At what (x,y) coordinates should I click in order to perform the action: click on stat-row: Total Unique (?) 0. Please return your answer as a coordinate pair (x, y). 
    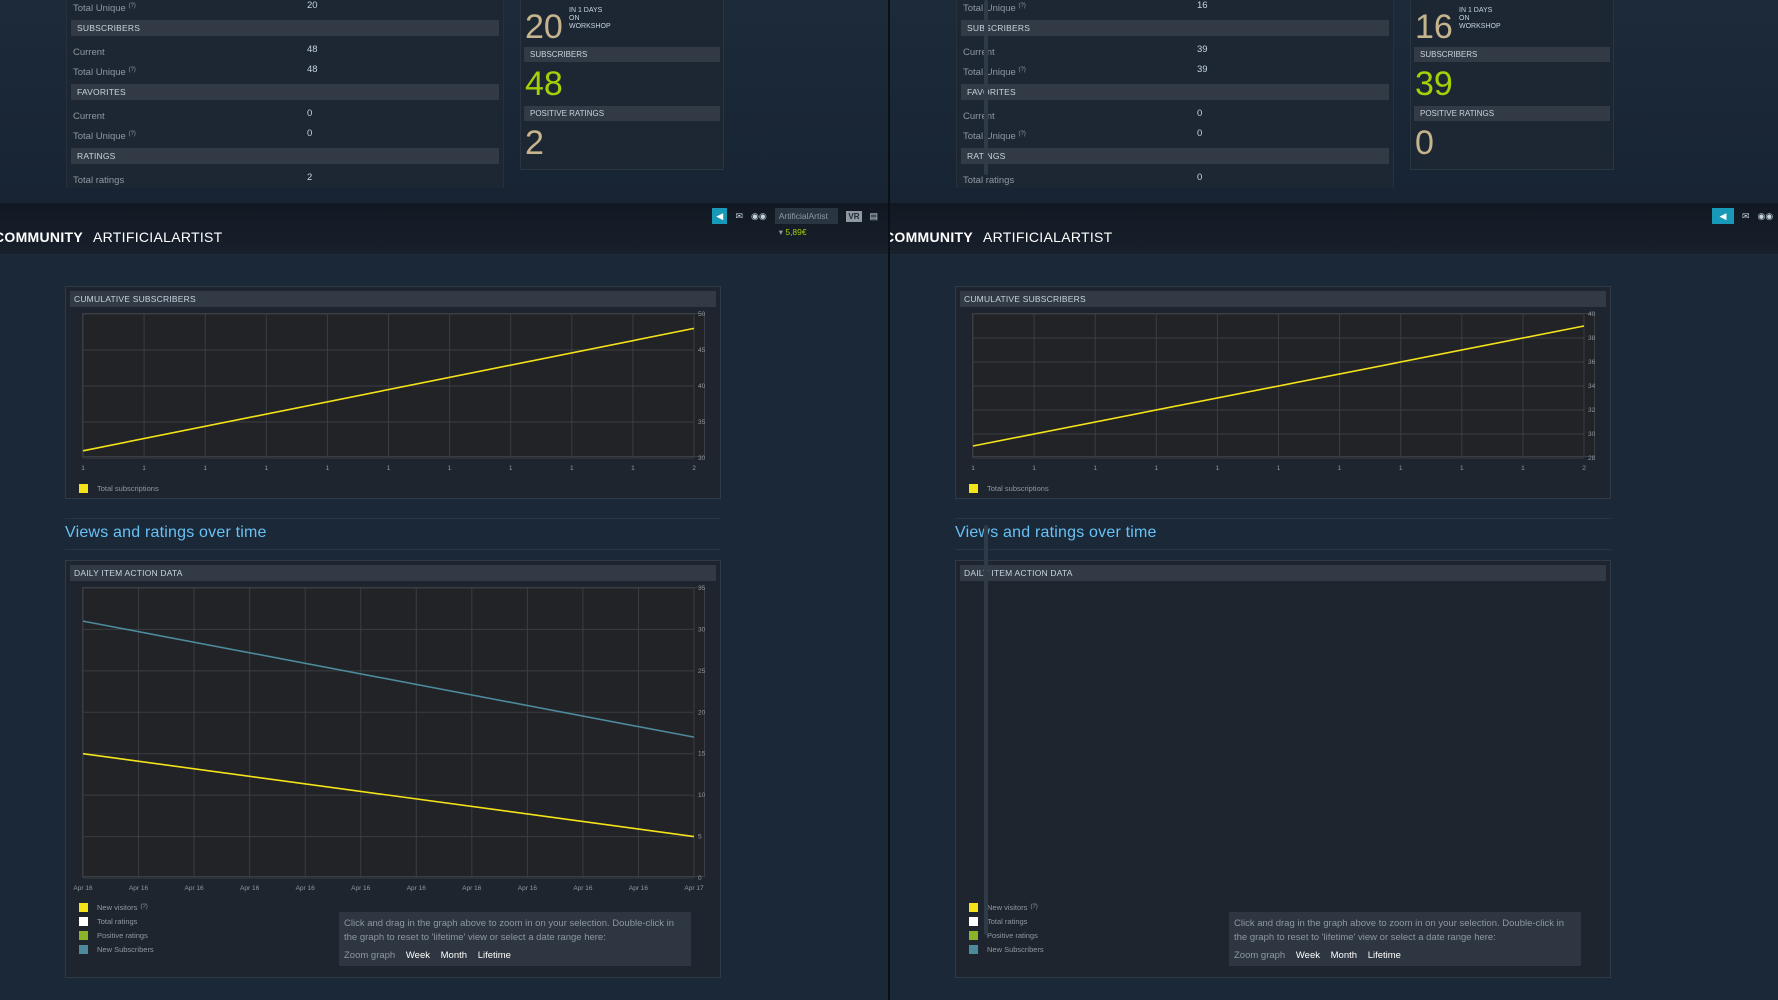
    Looking at the image, I should click on (1175, 134).